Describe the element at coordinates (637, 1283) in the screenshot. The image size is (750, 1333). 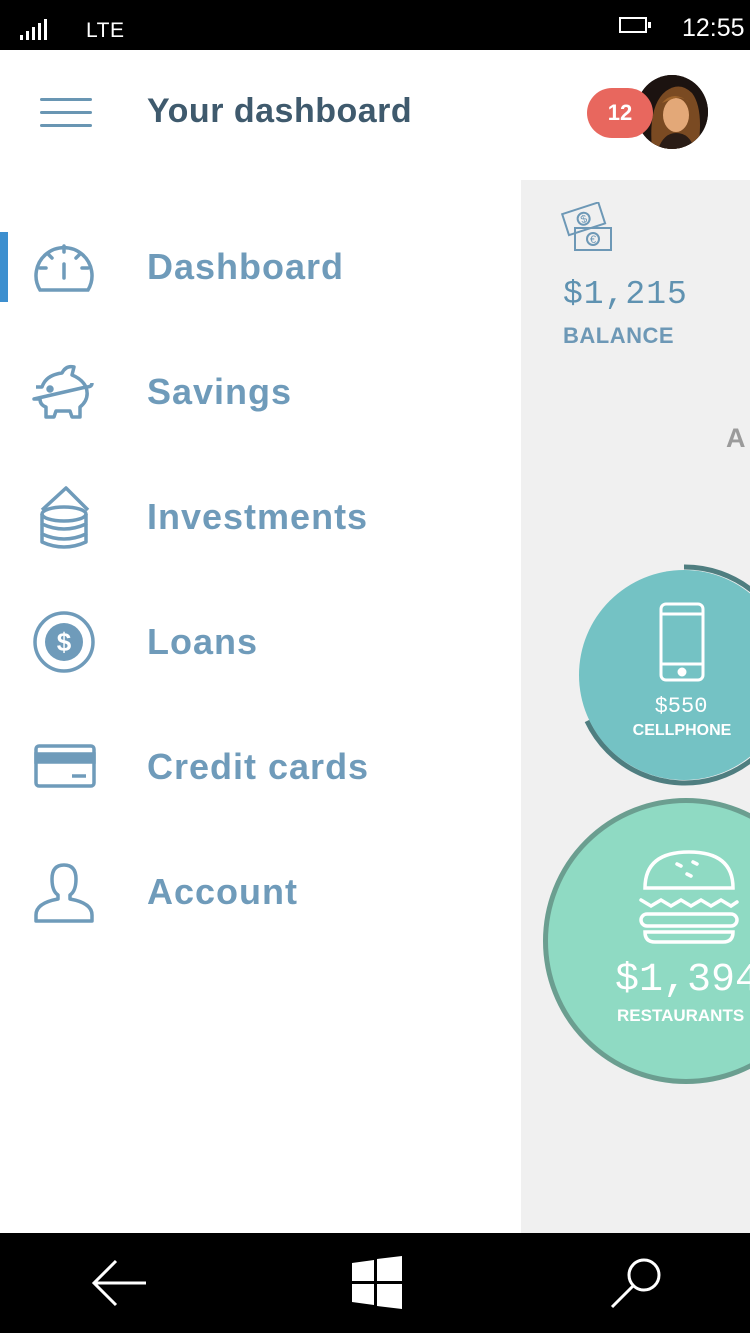
I see `search-icon` at that location.